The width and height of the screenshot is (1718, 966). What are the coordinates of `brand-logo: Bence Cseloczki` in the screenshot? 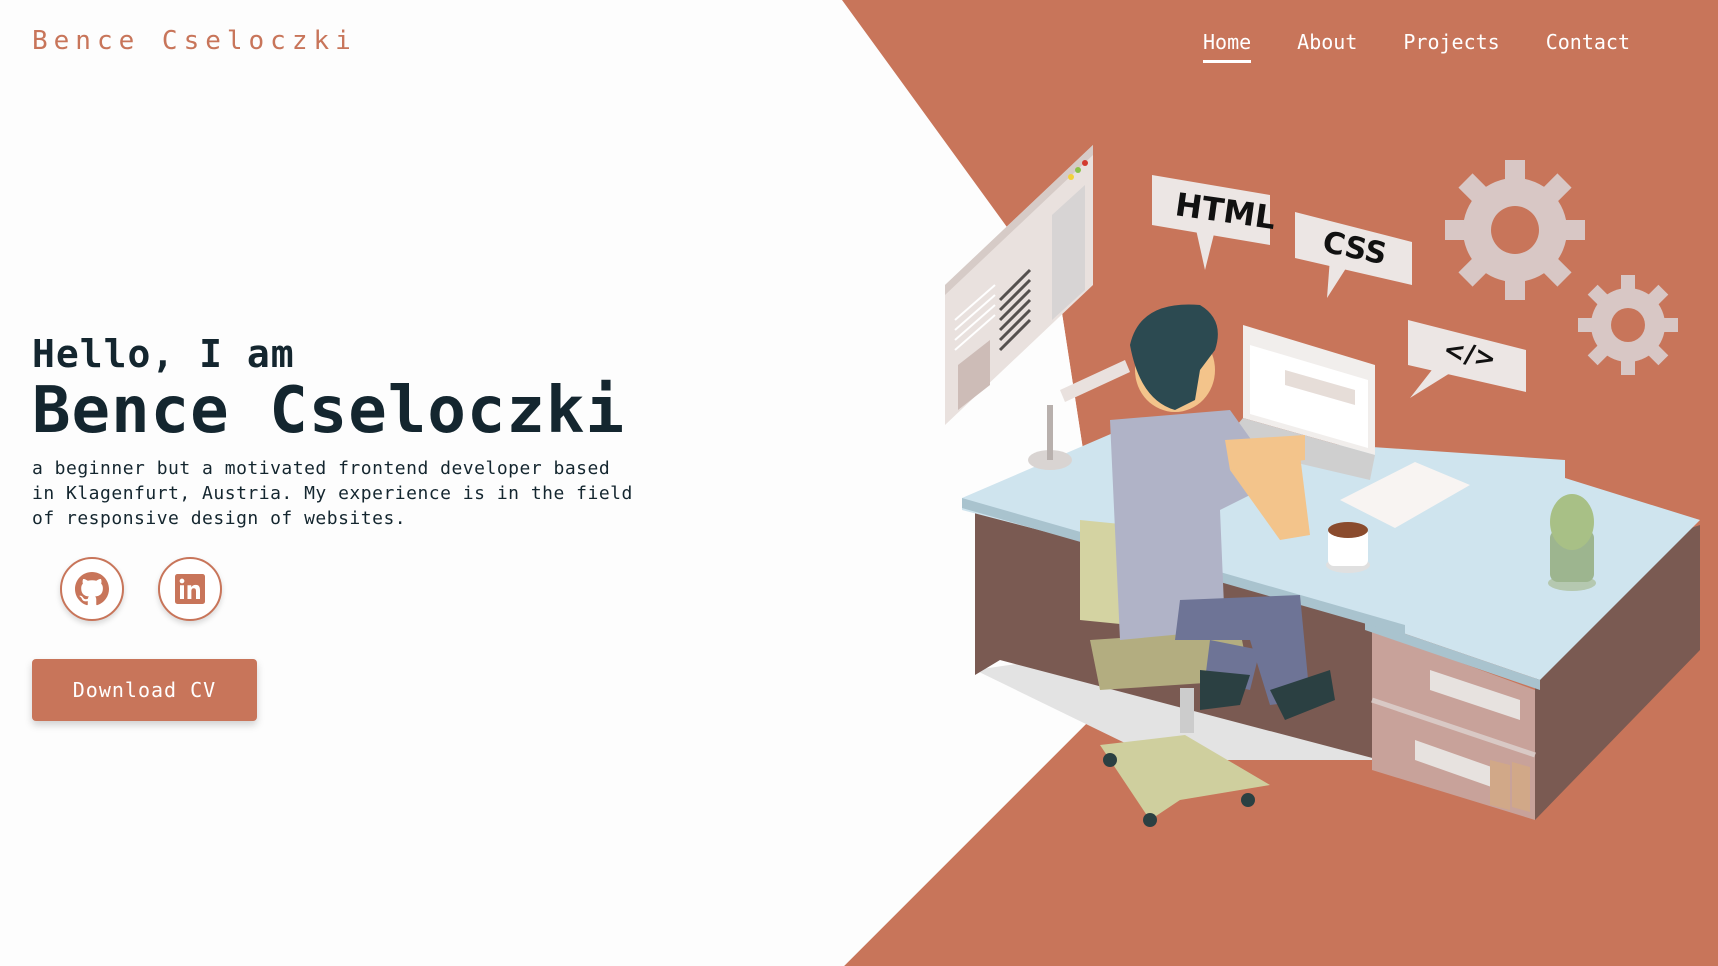 It's located at (194, 41).